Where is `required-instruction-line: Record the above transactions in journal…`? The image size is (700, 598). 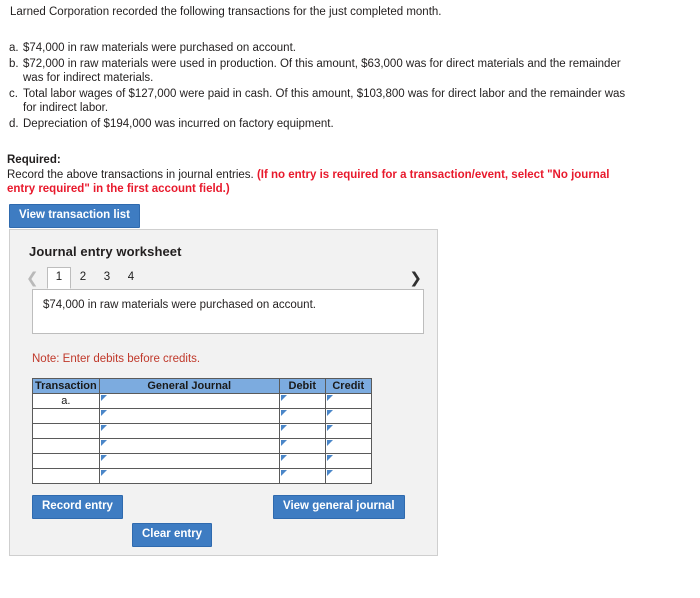
required-instruction-line: Record the above transactions in journal… is located at coordinates (312, 182).